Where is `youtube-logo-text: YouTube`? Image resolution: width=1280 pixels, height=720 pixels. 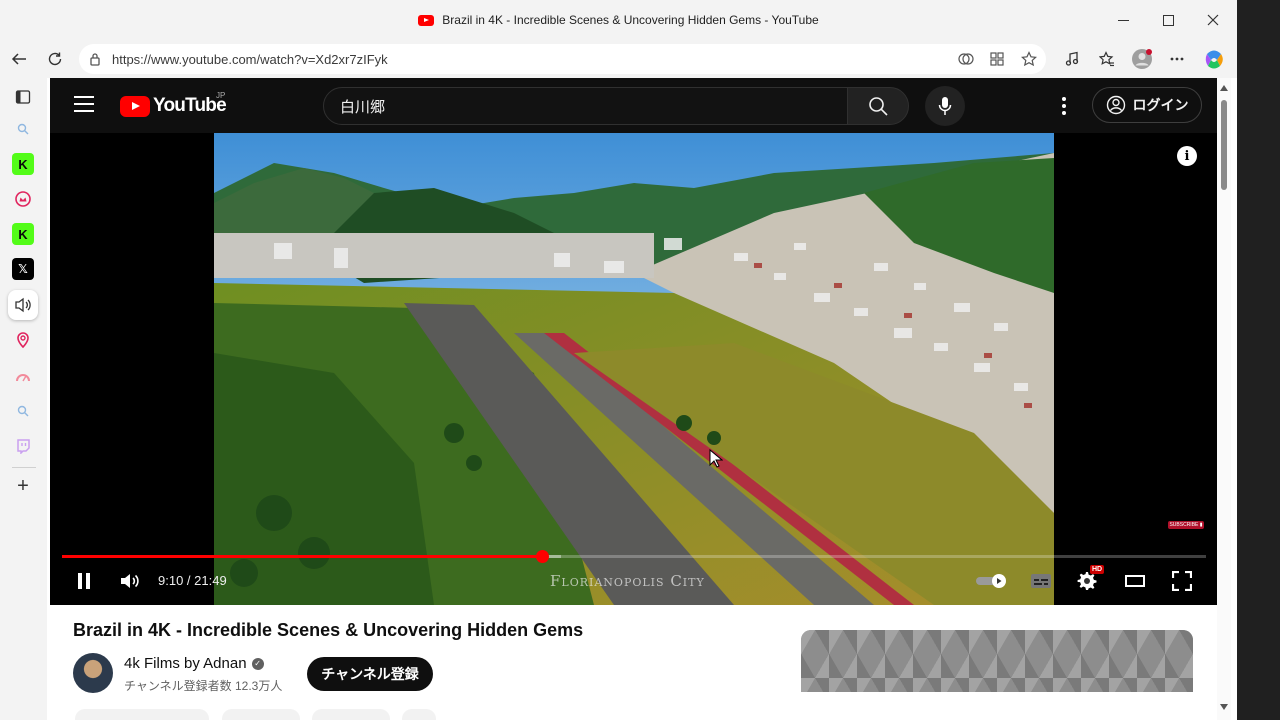 youtube-logo-text: YouTube is located at coordinates (190, 105).